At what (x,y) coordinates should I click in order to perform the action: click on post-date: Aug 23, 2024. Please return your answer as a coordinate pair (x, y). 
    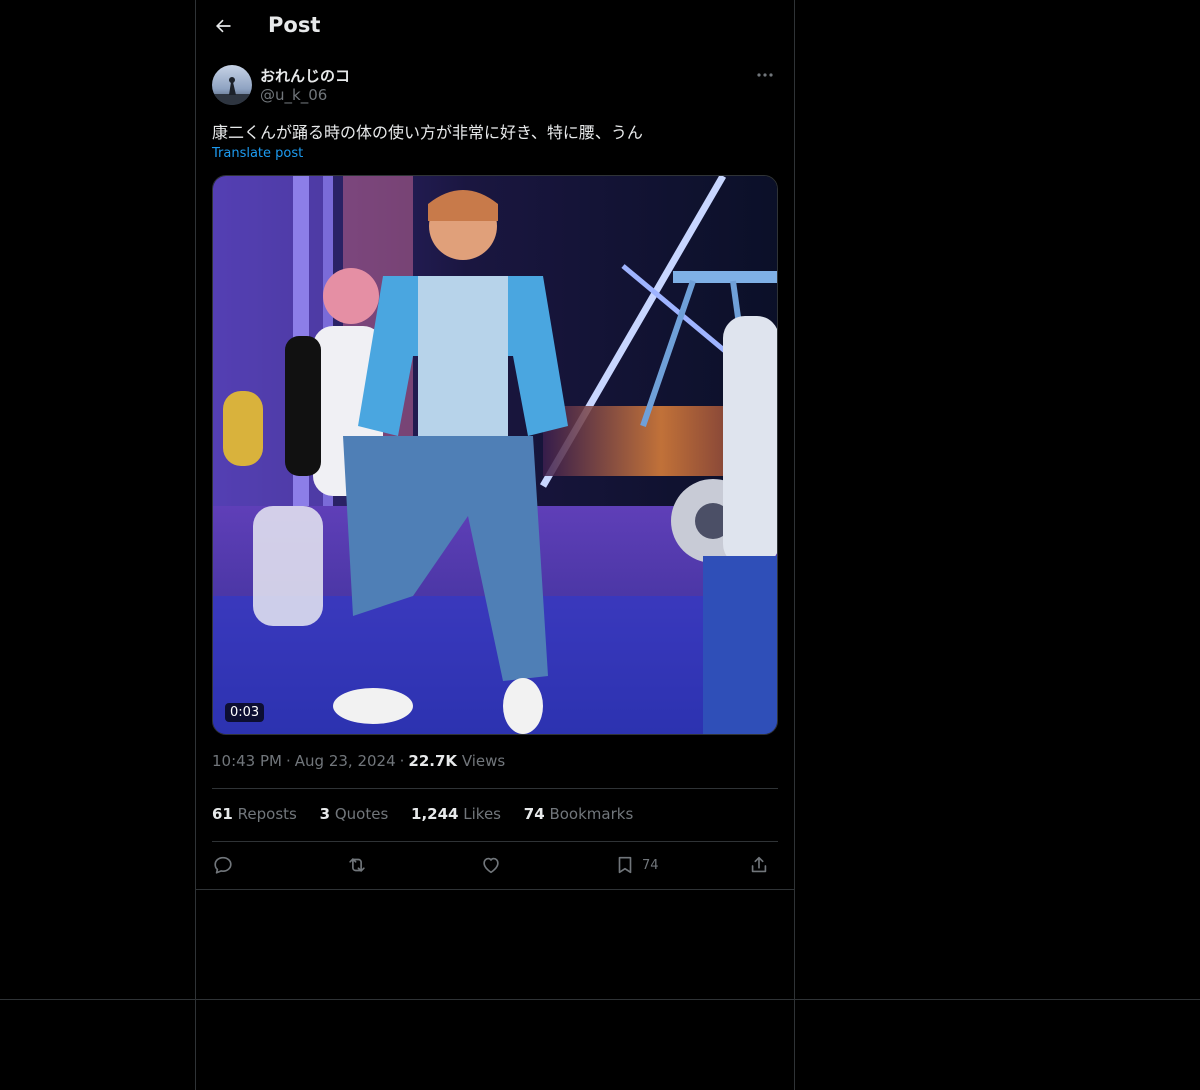
    Looking at the image, I should click on (345, 761).